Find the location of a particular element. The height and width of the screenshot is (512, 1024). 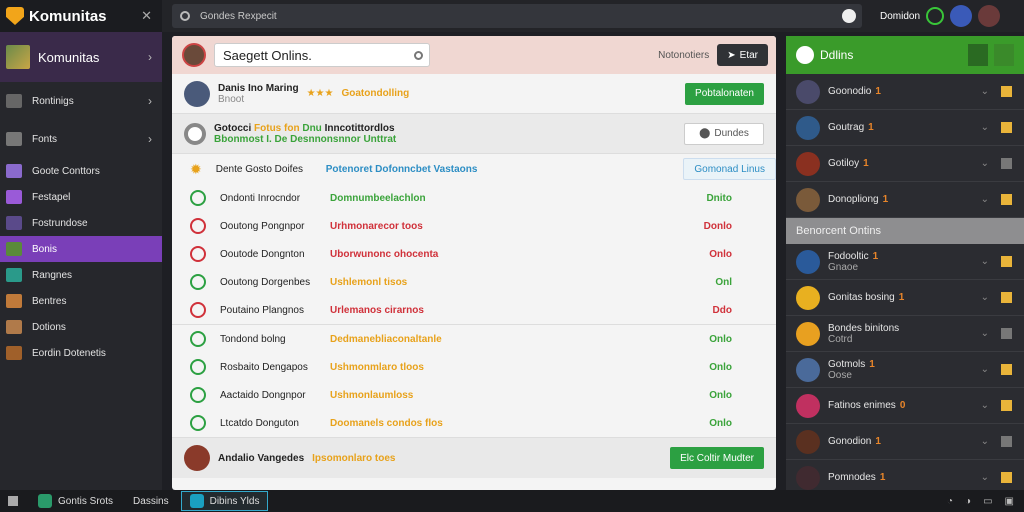

sidebar-item-label: Festapel is located at coordinates (51, 197).